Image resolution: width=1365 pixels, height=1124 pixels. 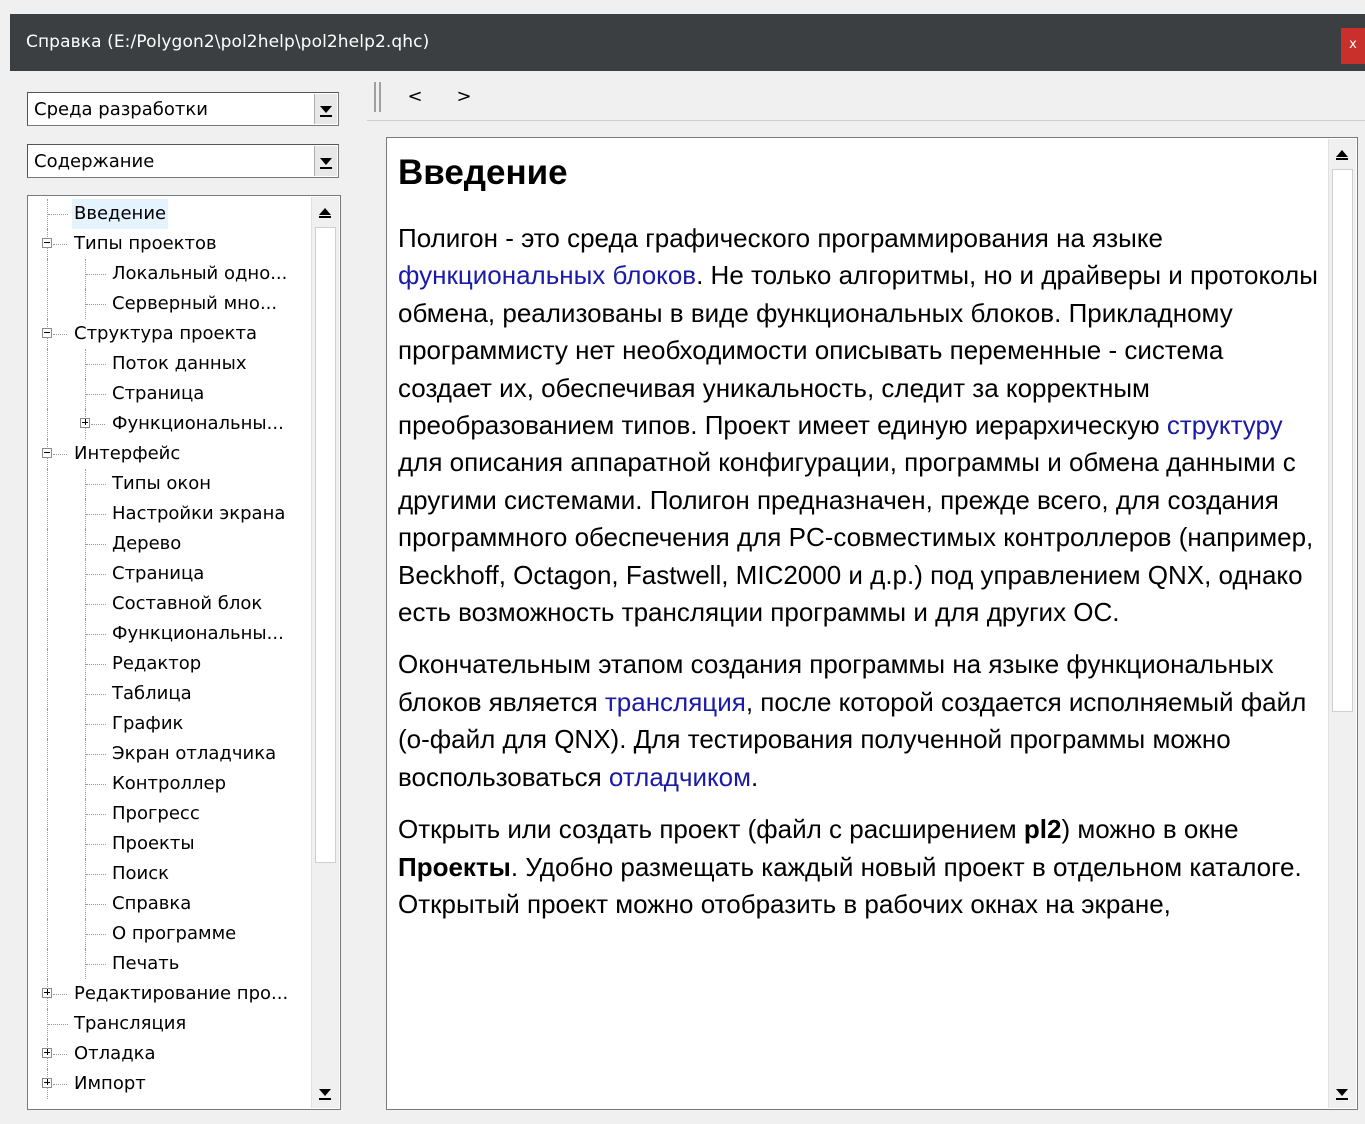 I want to click on forward-button: >, so click(x=464, y=96).